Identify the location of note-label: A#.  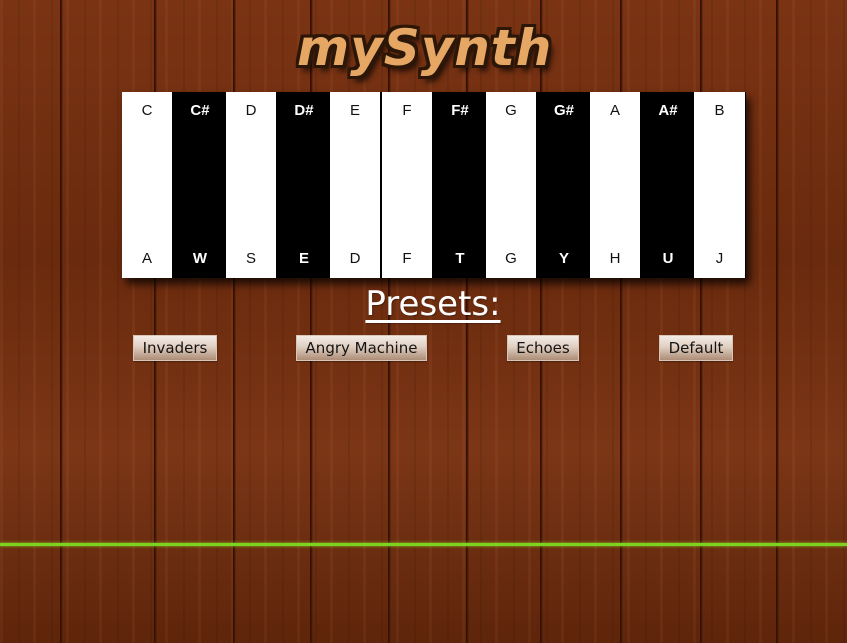
(668, 110).